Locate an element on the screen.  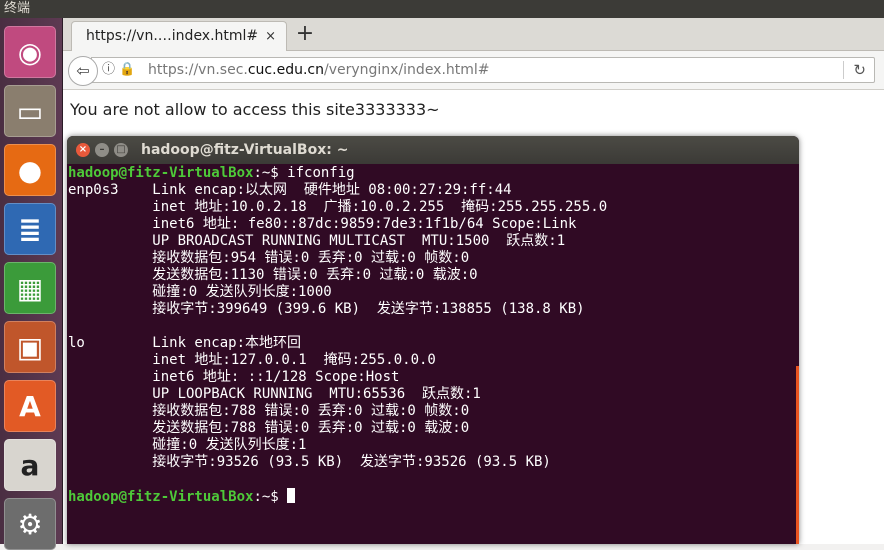
maximize-icon: □ is located at coordinates (121, 150).